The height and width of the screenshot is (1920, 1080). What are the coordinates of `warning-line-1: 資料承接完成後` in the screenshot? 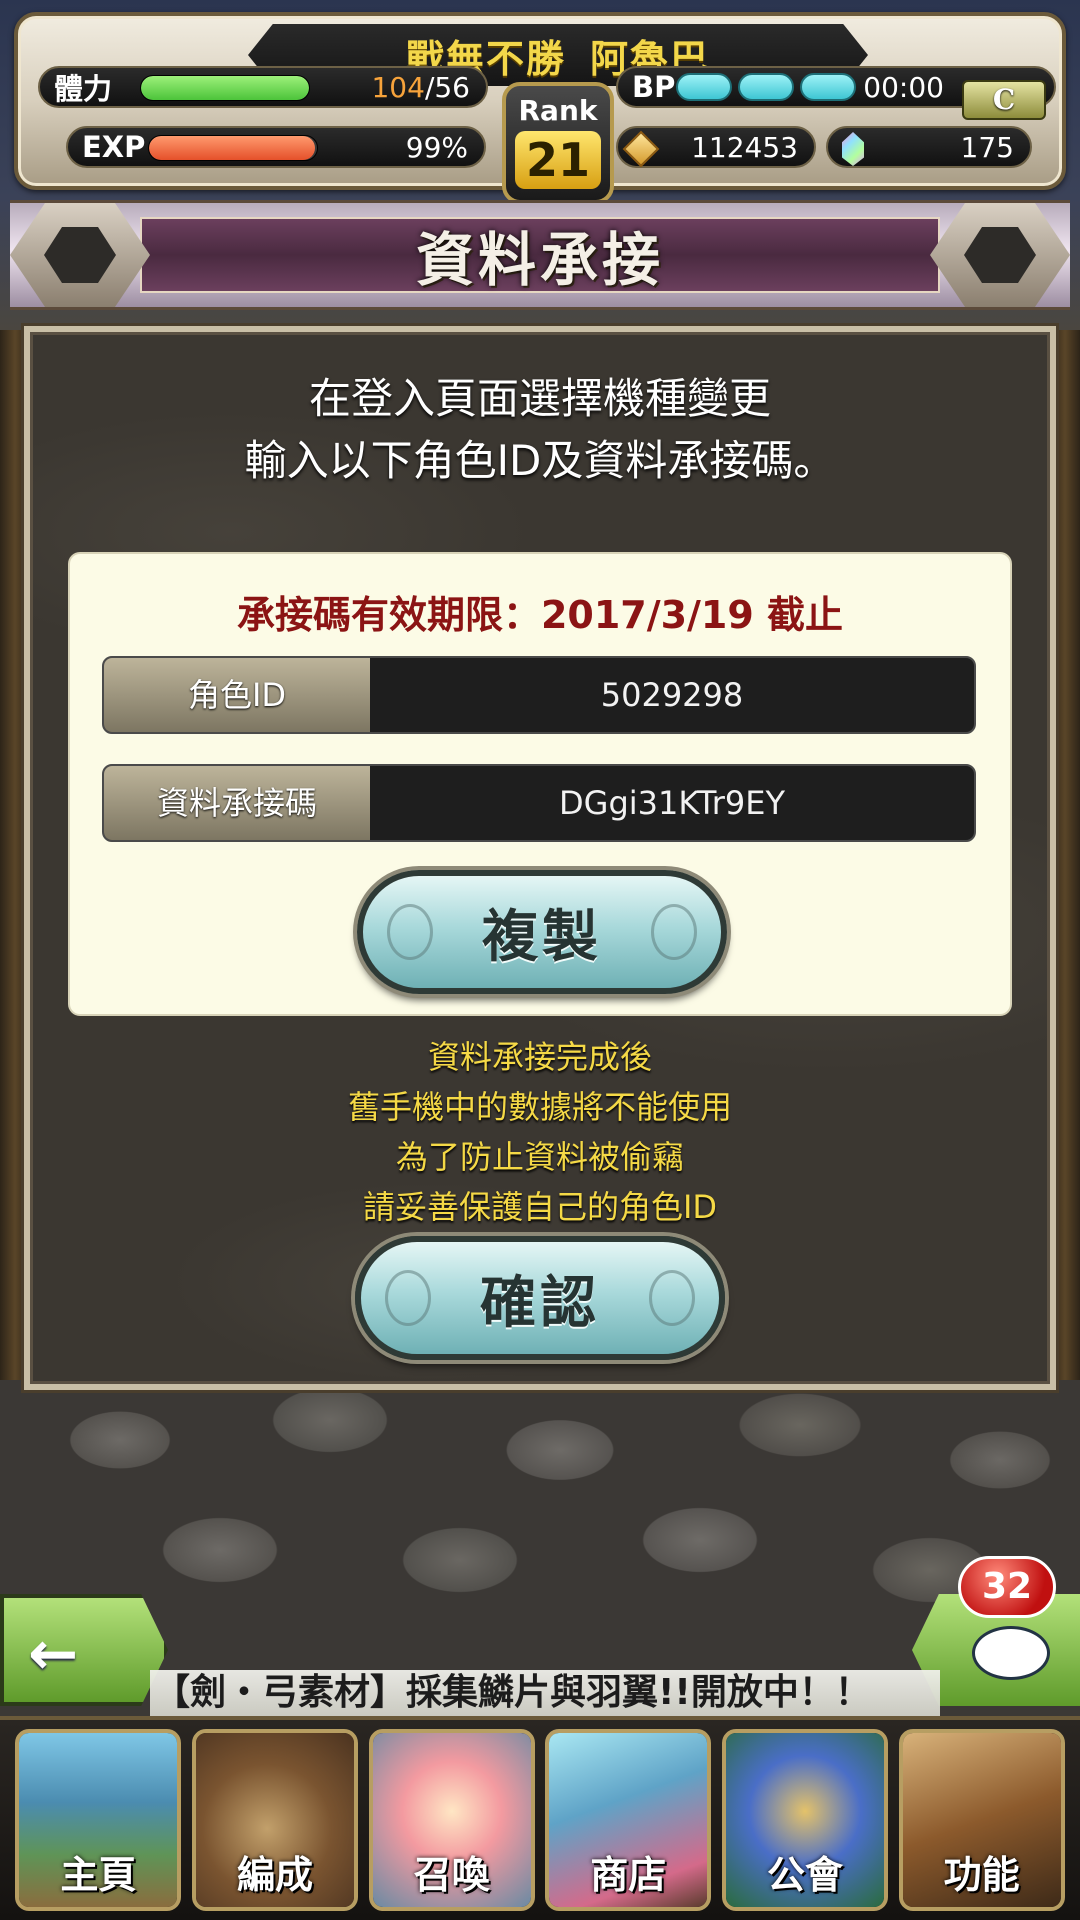 It's located at (539, 1057).